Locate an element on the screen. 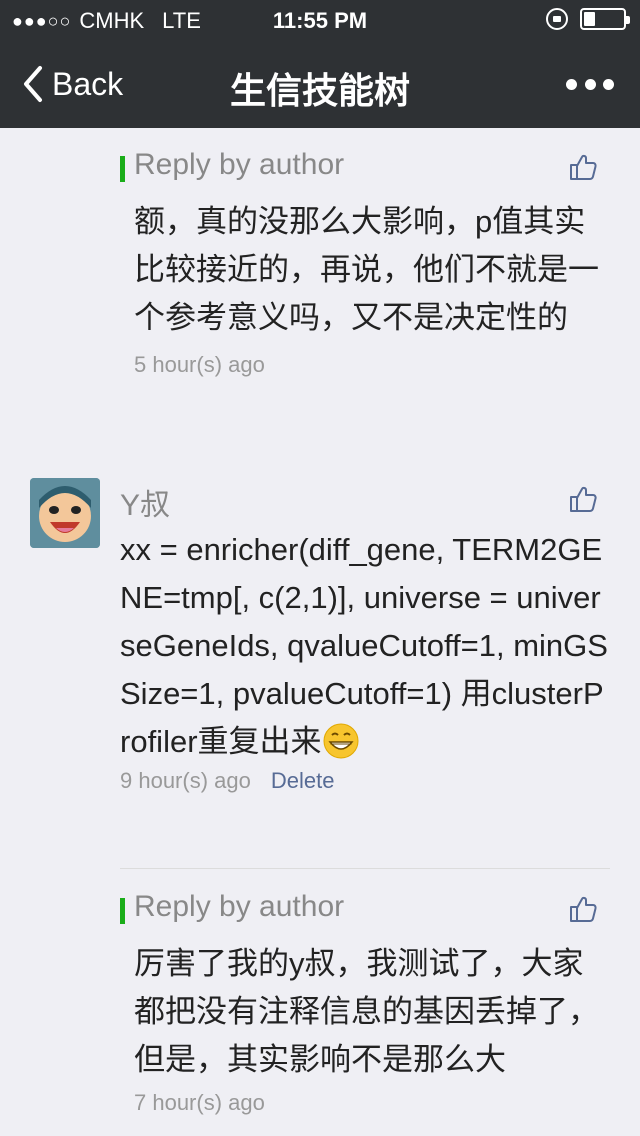 The image size is (640, 1136). avatar is located at coordinates (65, 513).